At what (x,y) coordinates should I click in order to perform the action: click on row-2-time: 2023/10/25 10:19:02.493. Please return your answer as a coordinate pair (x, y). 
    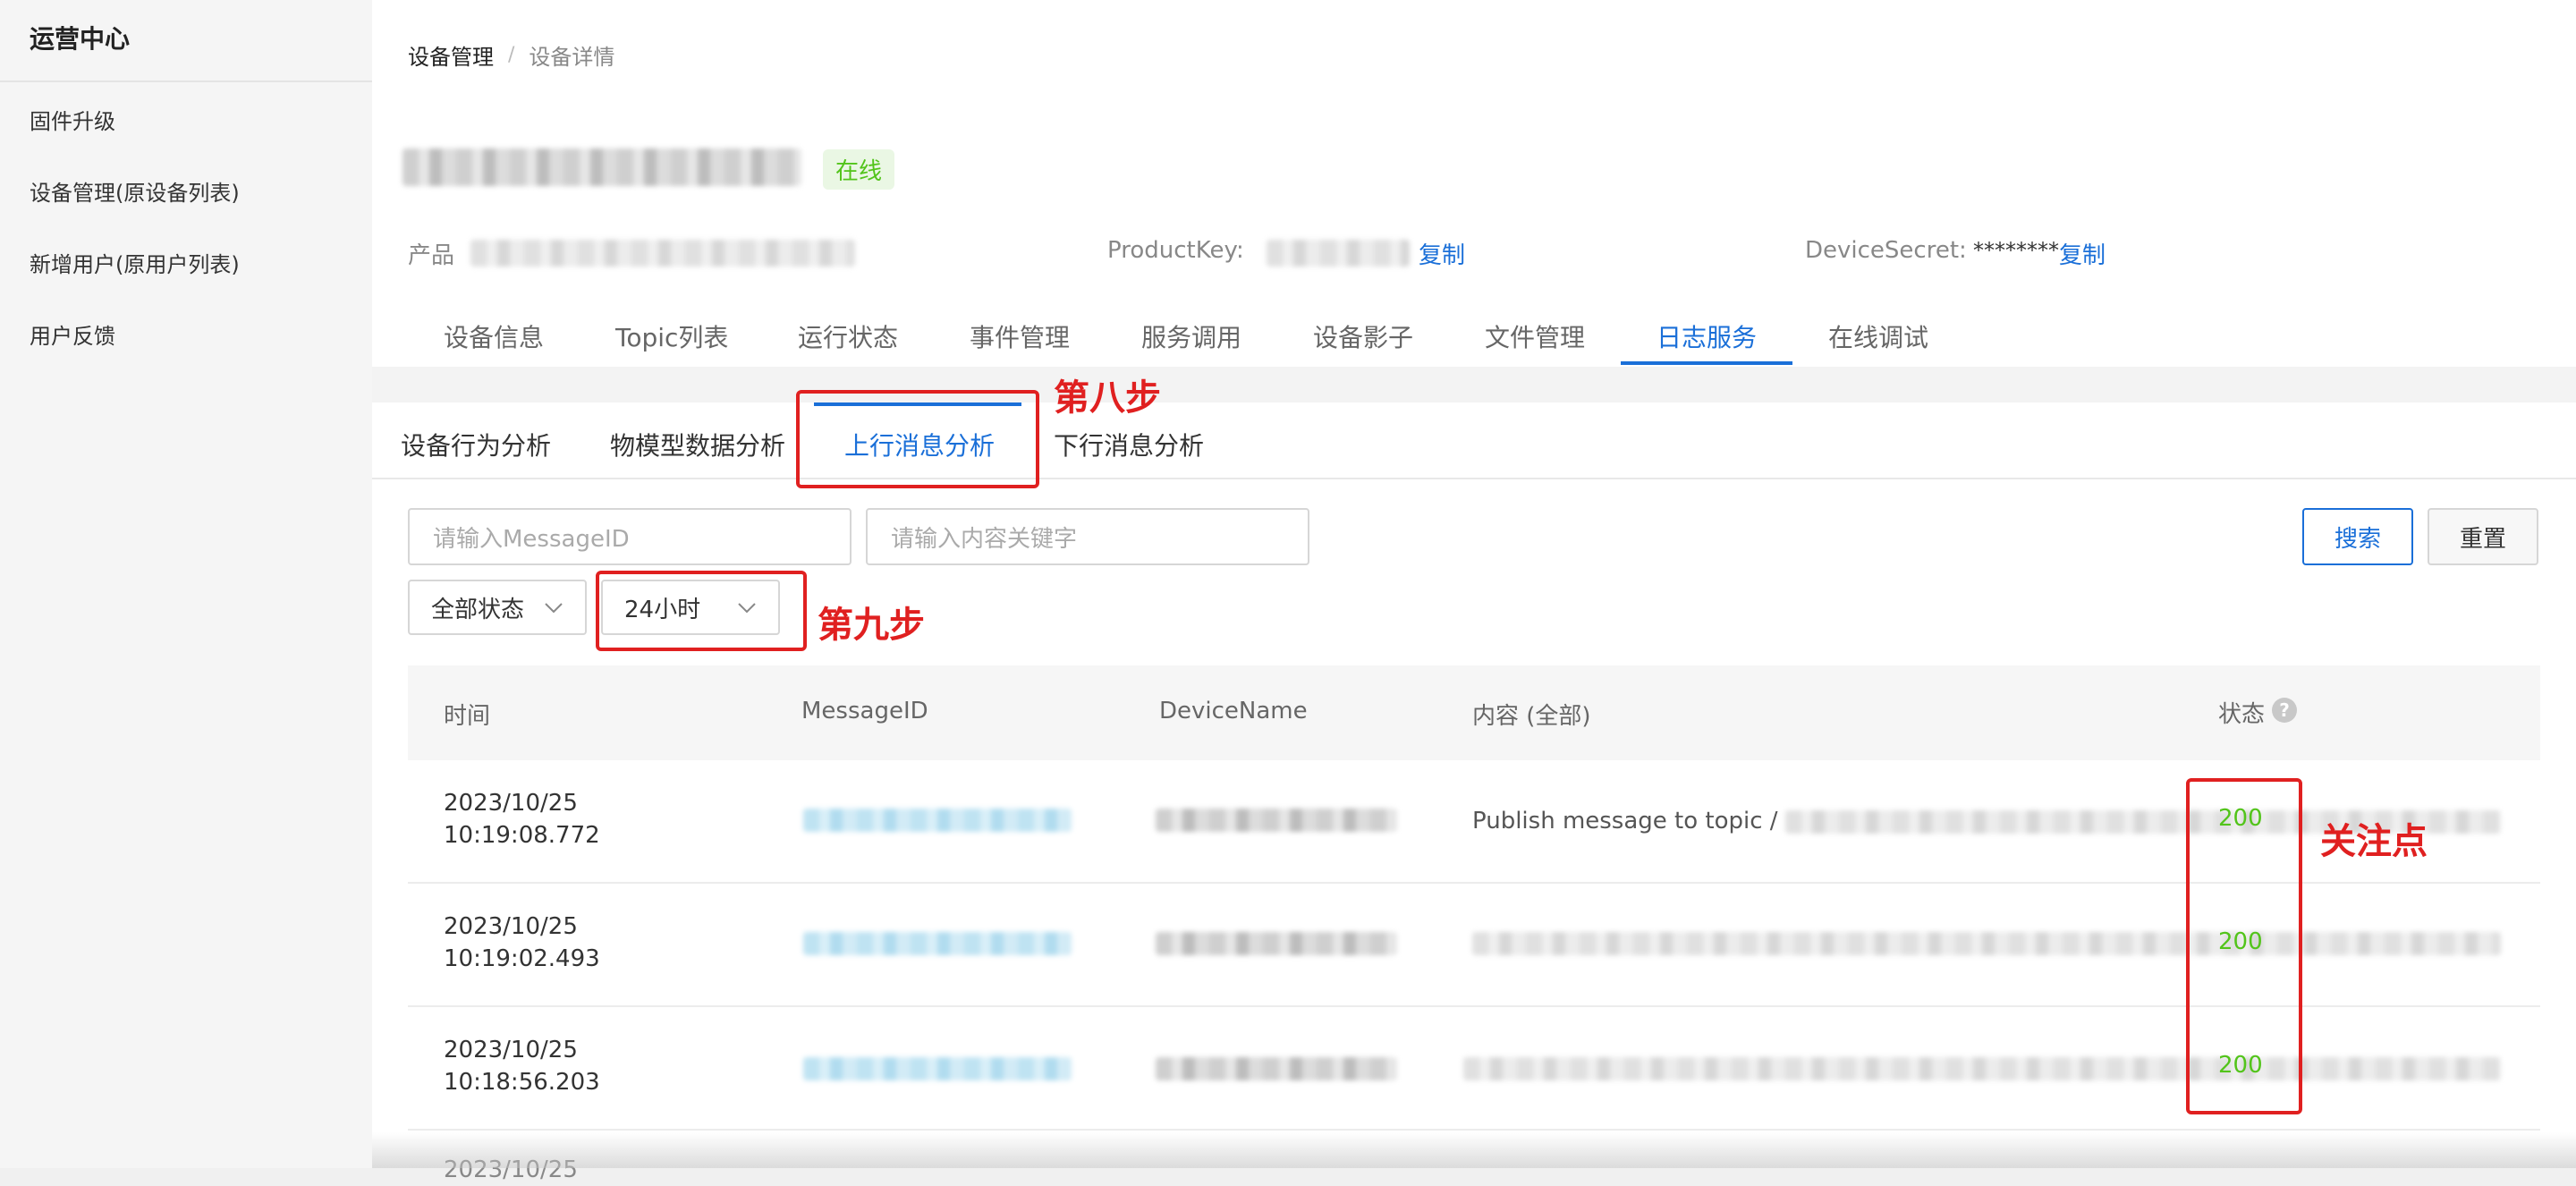
    Looking at the image, I should click on (522, 943).